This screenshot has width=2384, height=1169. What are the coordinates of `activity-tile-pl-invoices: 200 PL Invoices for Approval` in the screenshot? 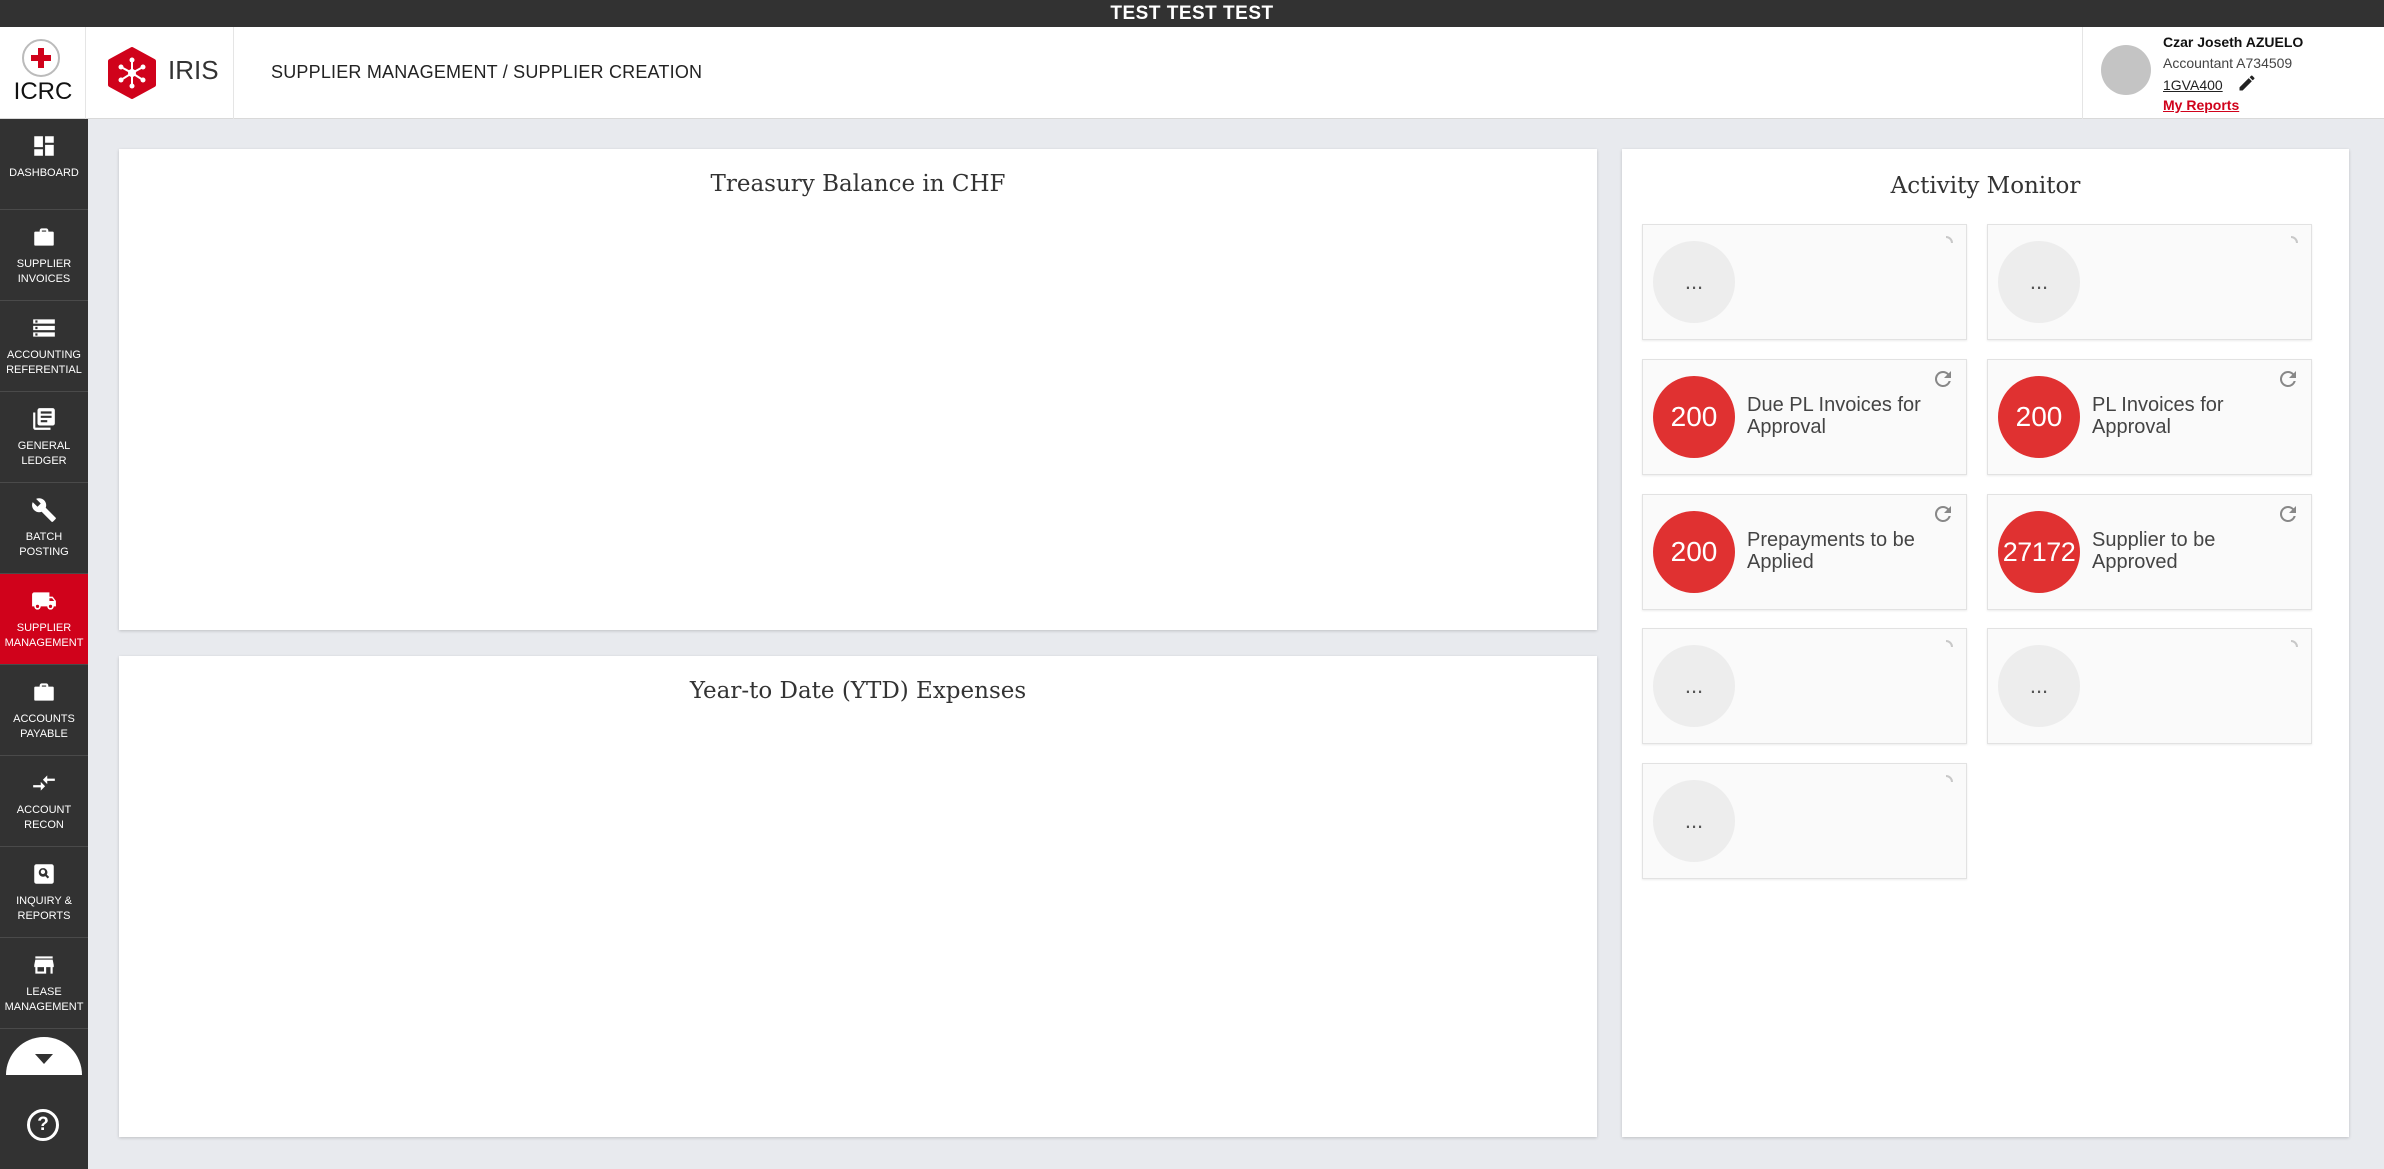 It's located at (2149, 417).